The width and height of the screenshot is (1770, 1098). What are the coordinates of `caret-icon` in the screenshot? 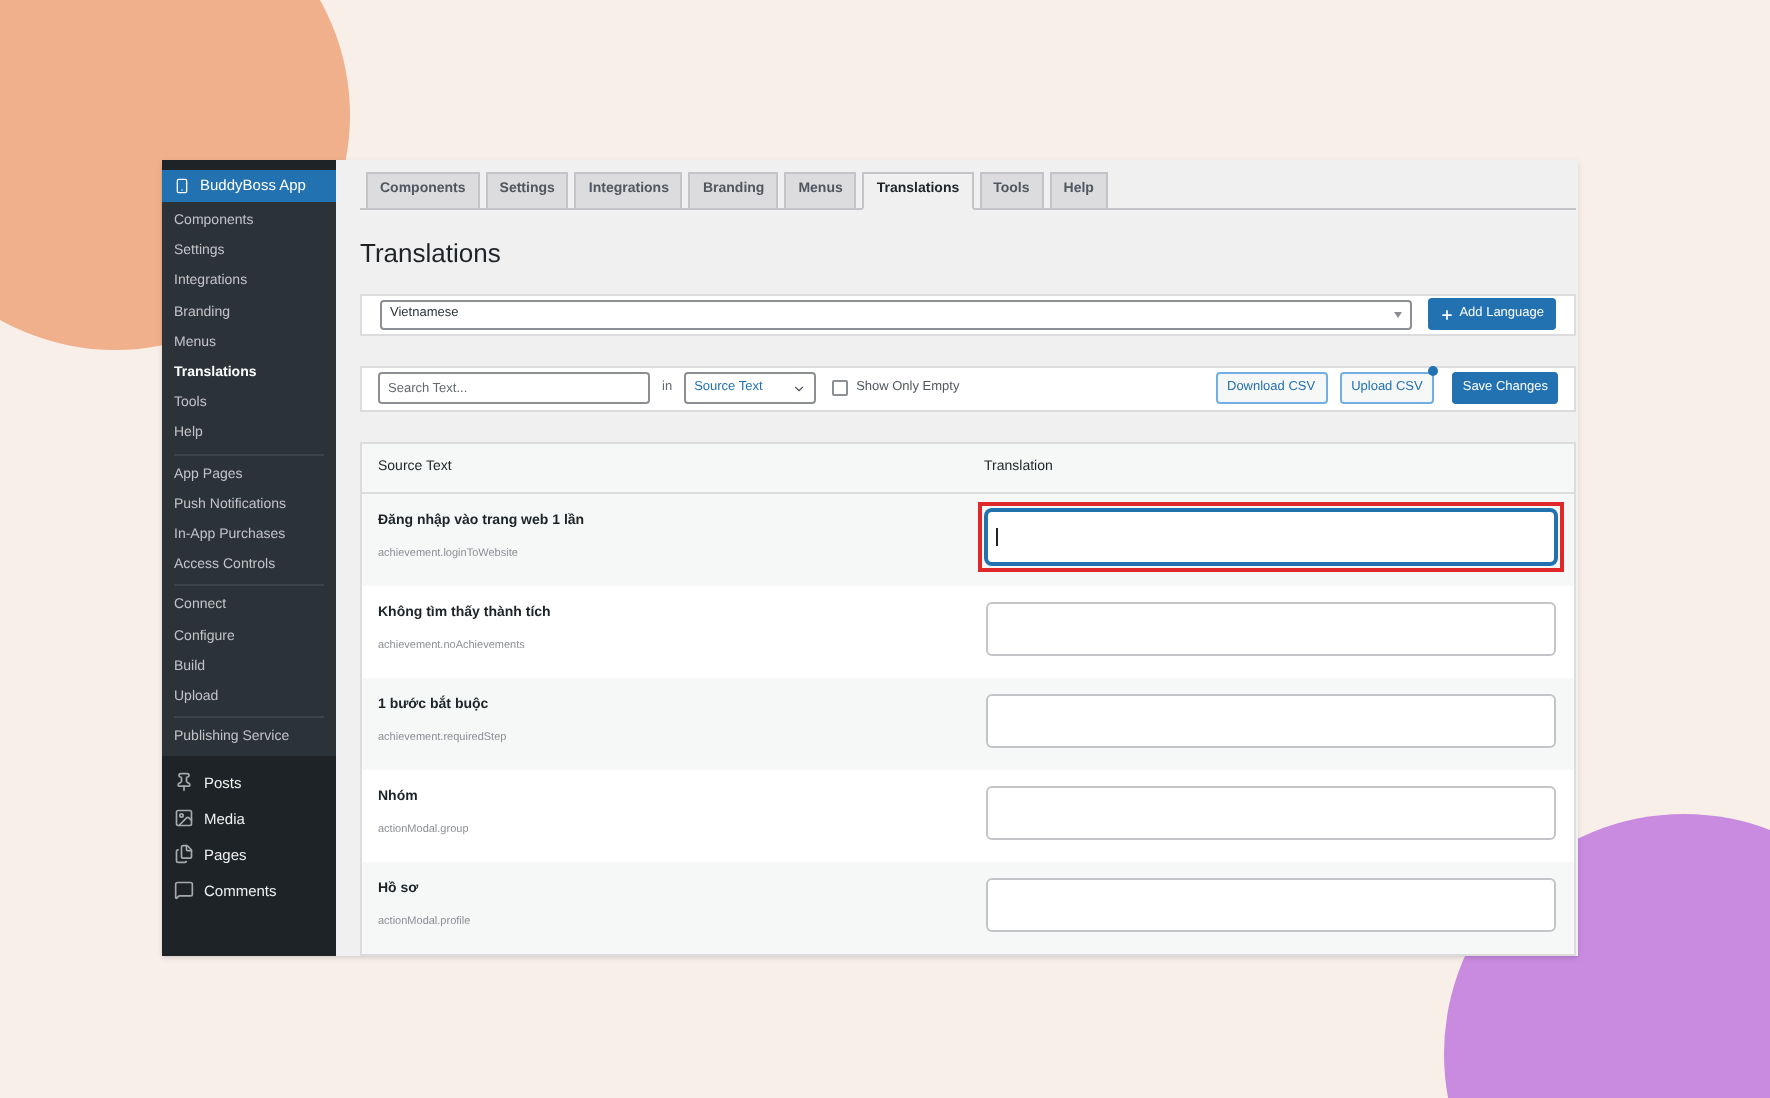 It's located at (1397, 314).